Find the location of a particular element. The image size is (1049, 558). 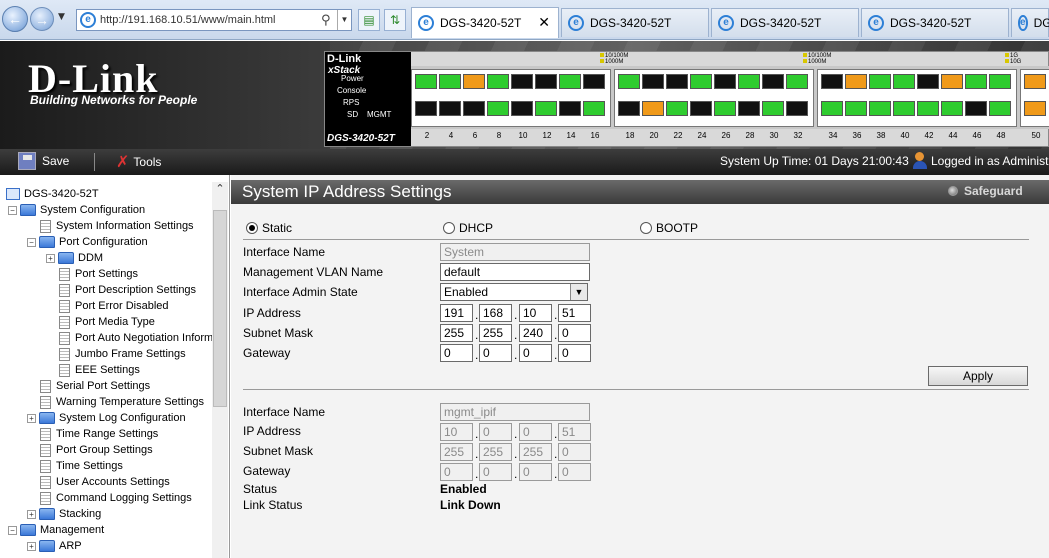

tree-item: + DDM is located at coordinates (74, 258).